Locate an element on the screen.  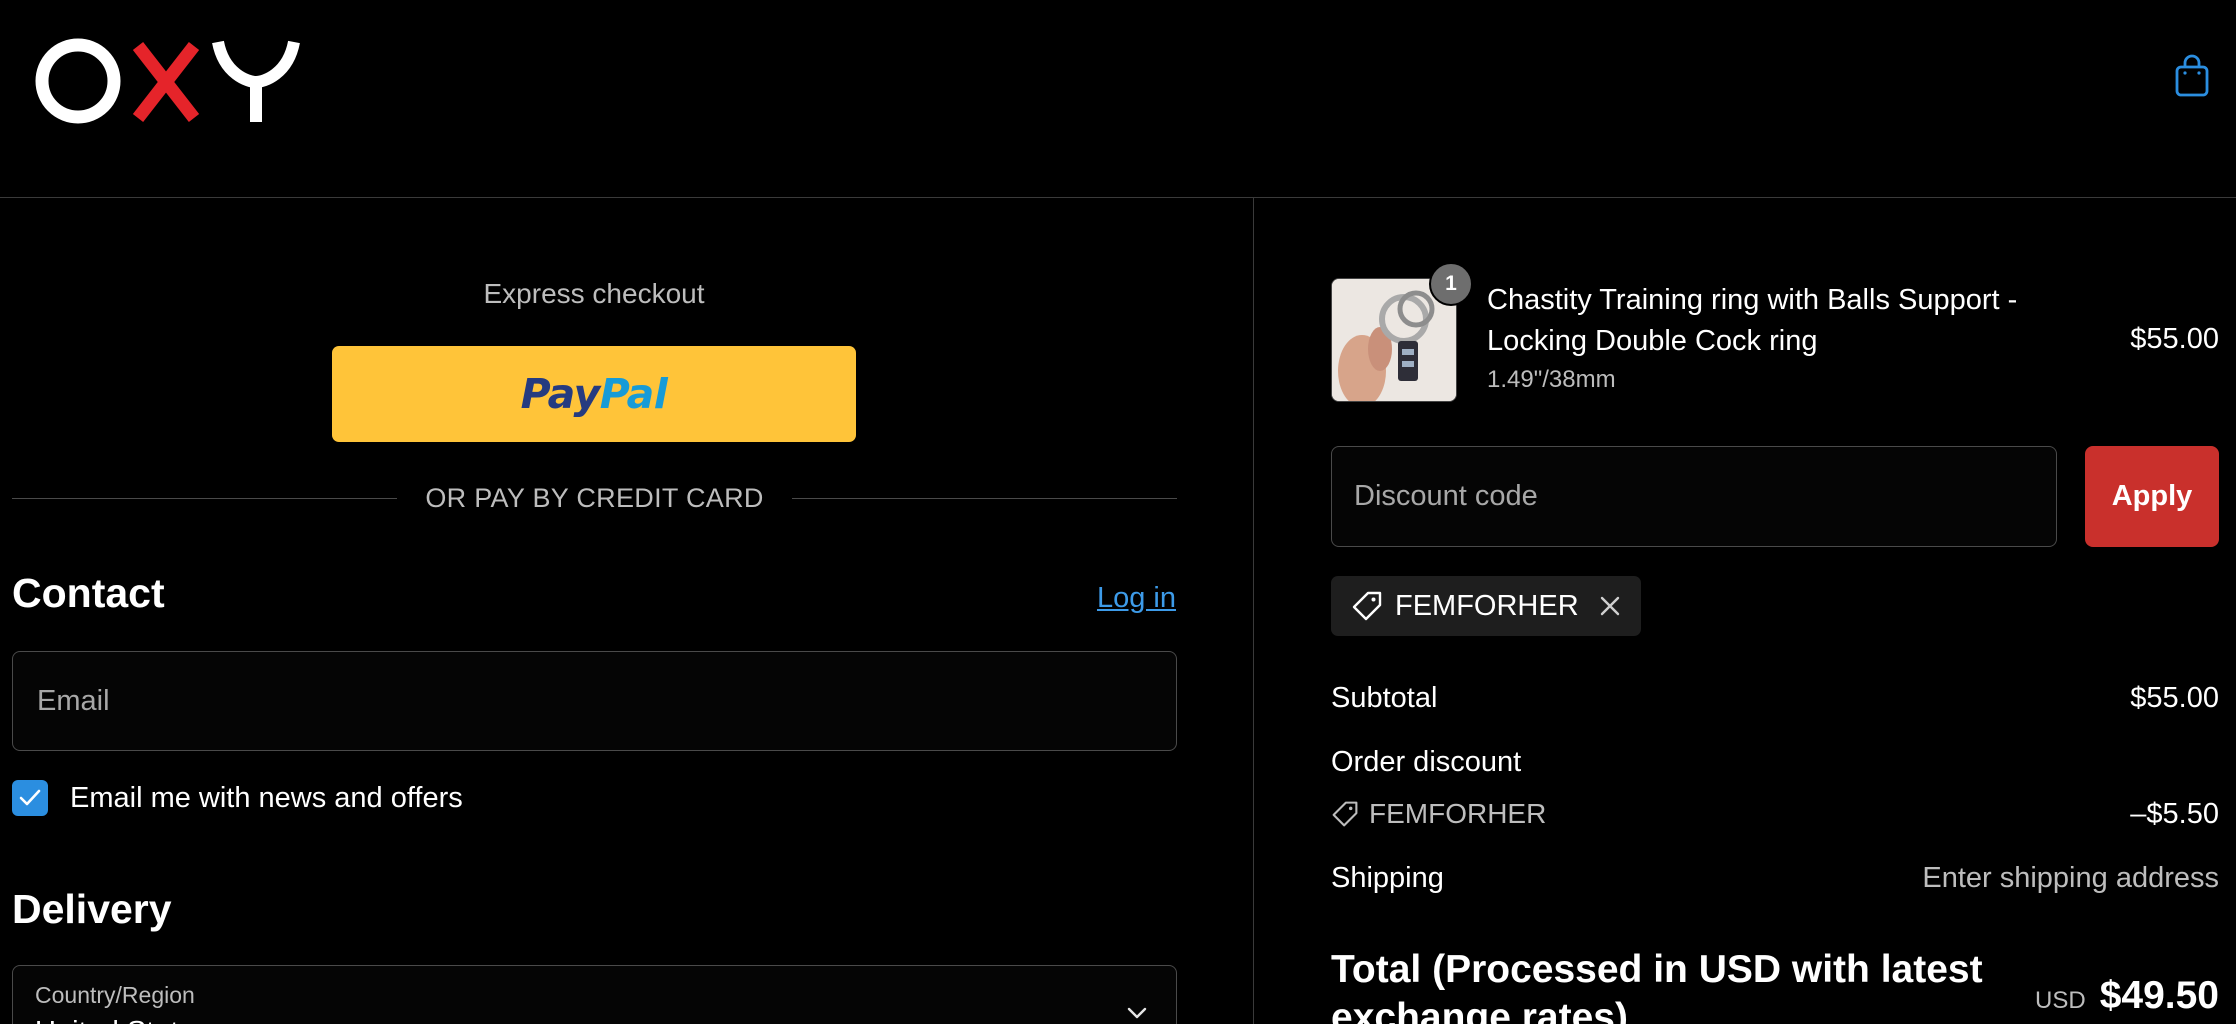
total-amount: $49.50 is located at coordinates (2159, 995).